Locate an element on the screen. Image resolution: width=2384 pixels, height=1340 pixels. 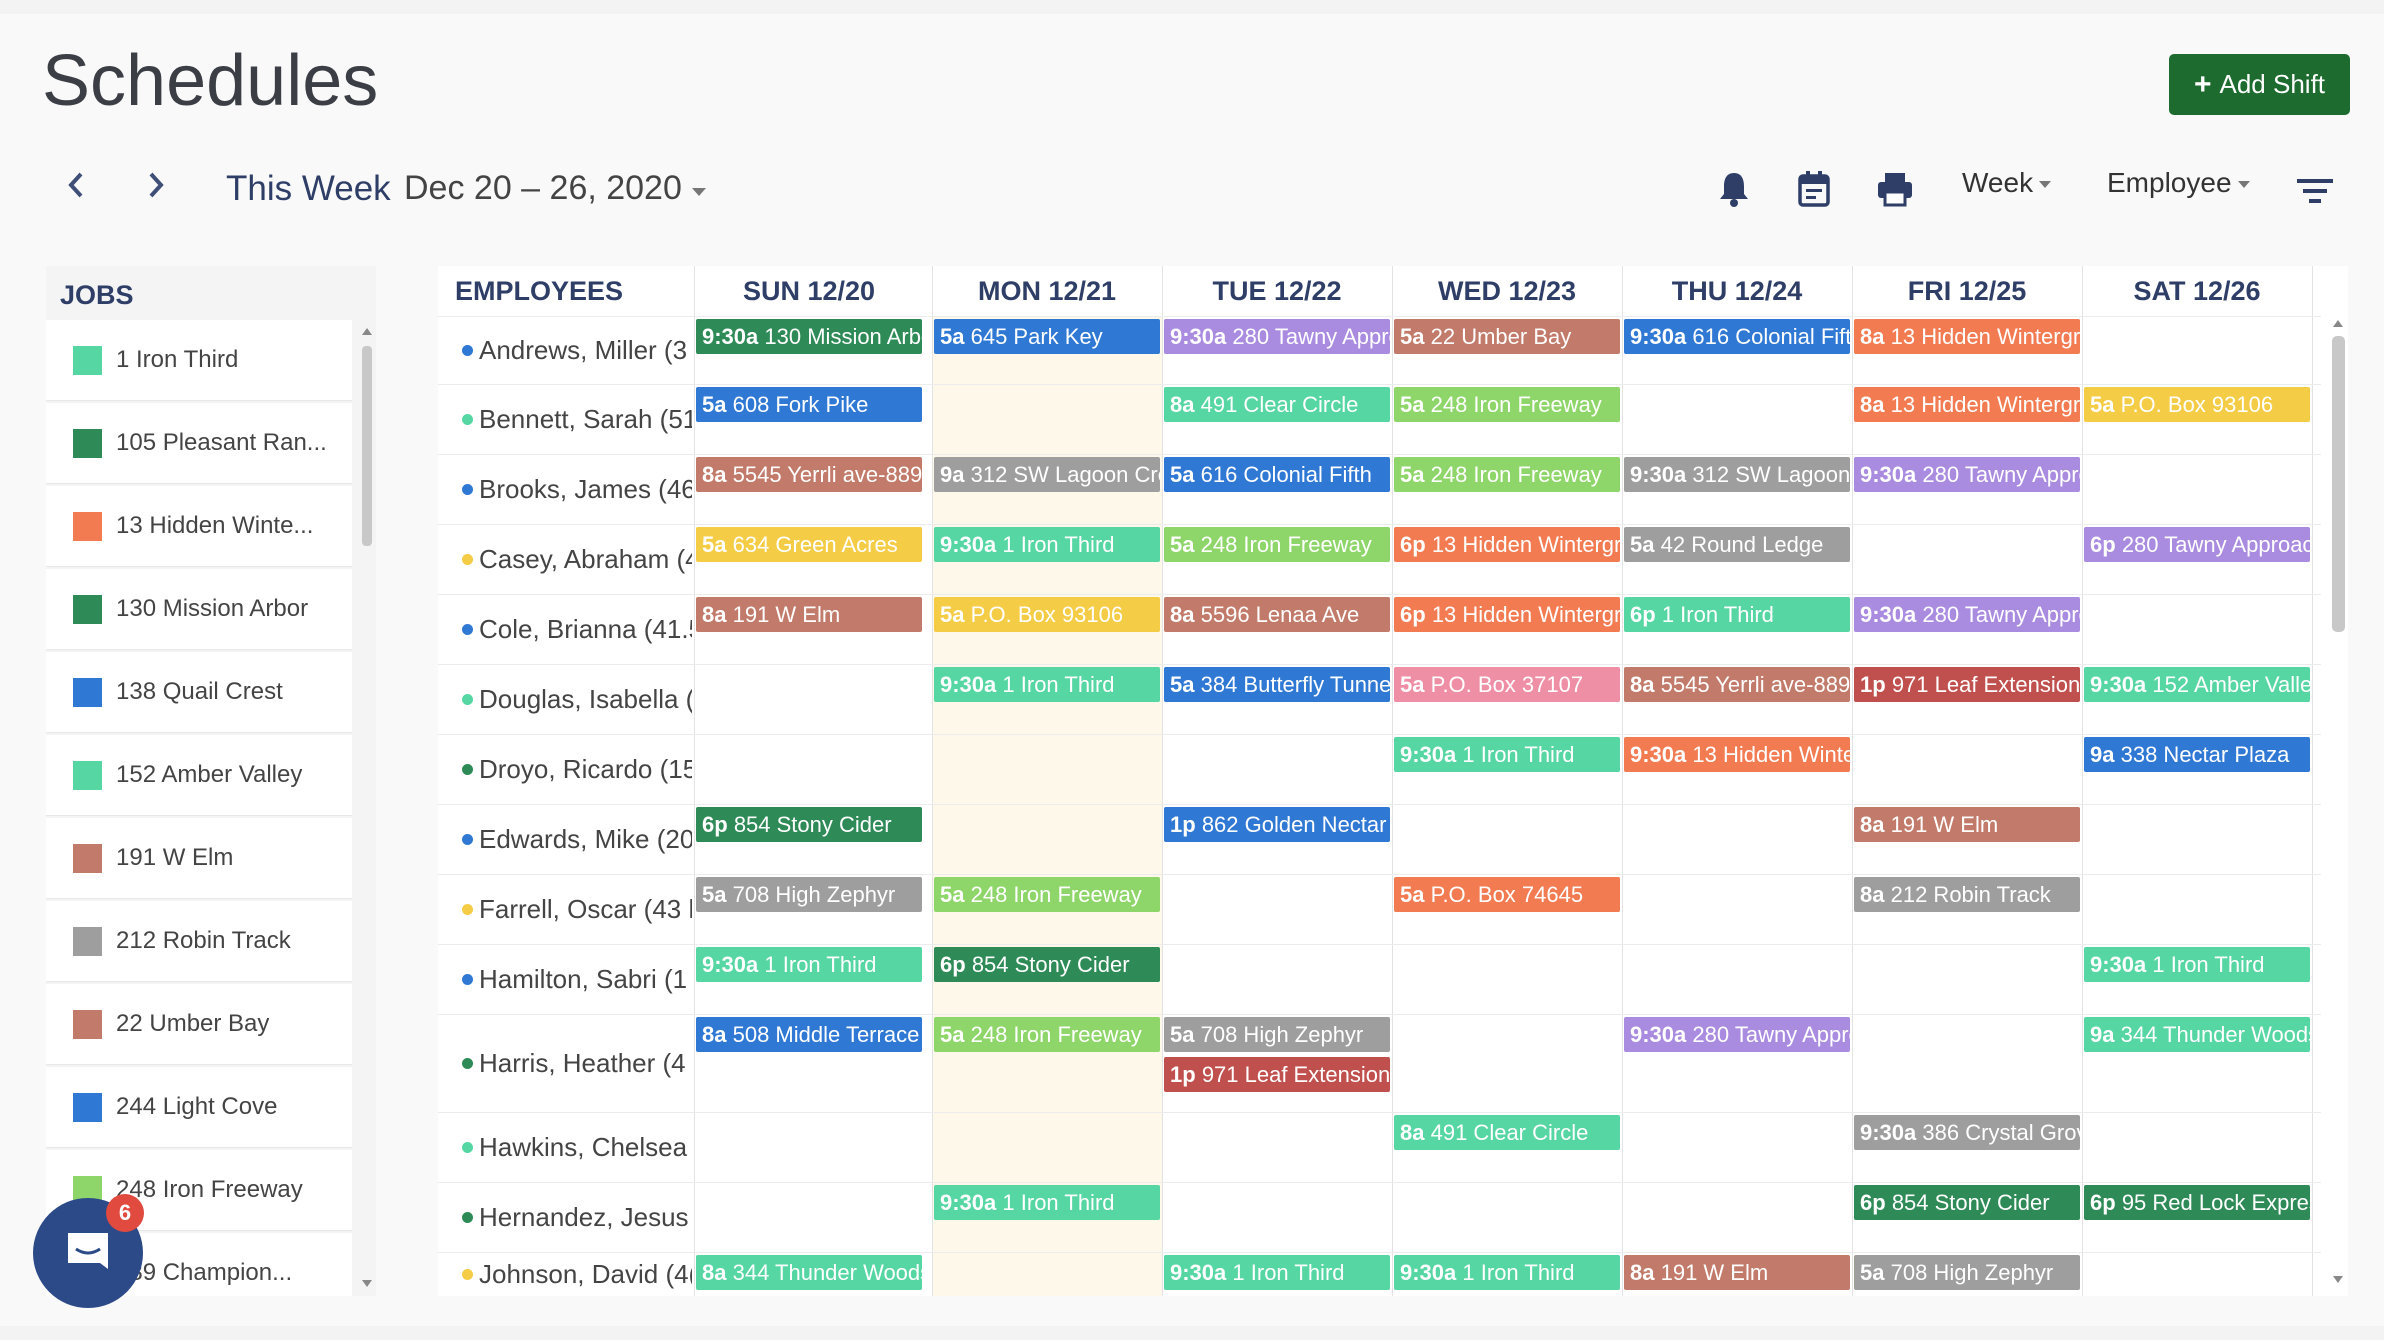
shift-block: 9:30a 312 SW Lagoon is located at coordinates (1737, 474).